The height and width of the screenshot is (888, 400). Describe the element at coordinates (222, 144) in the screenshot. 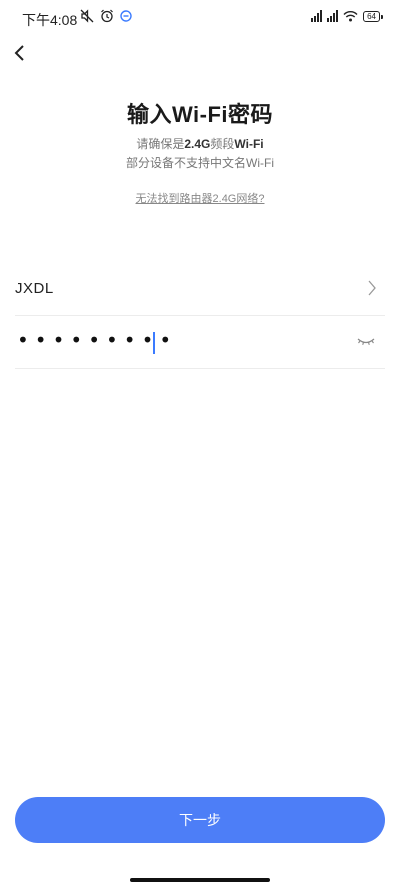

I see `band-hint-middle: 频段` at that location.